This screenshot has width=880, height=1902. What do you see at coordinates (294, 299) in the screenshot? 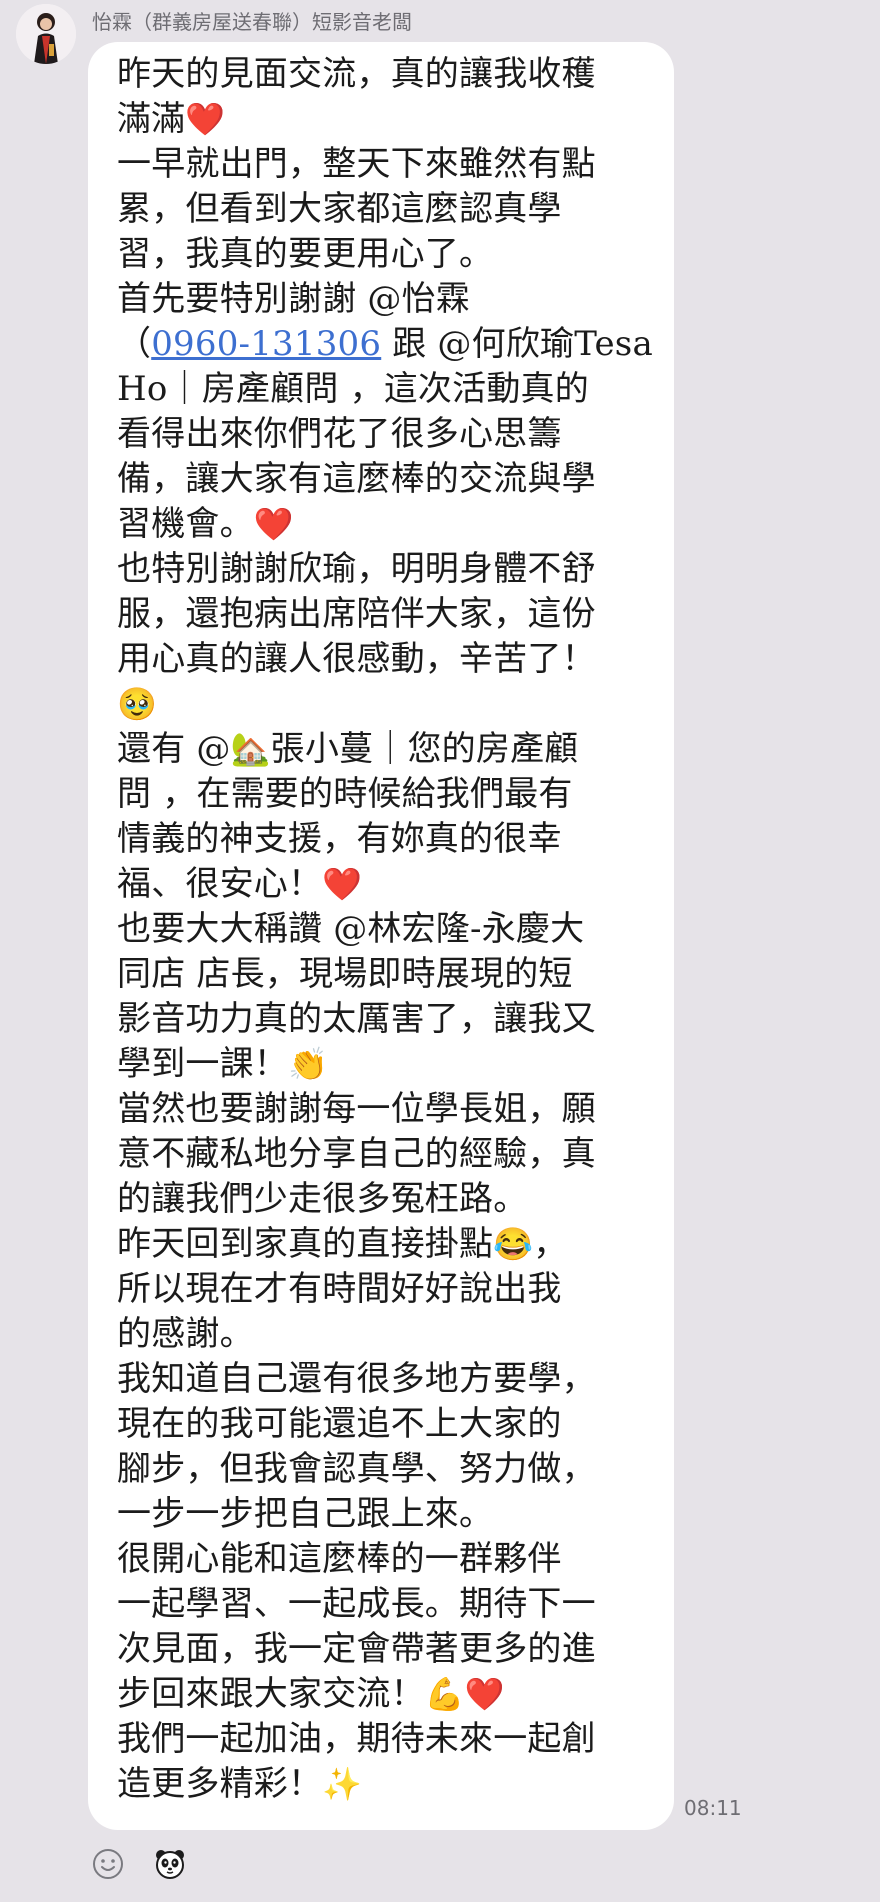
I see `message-text-segment: 首先要特別謝謝 @怡霖` at bounding box center [294, 299].